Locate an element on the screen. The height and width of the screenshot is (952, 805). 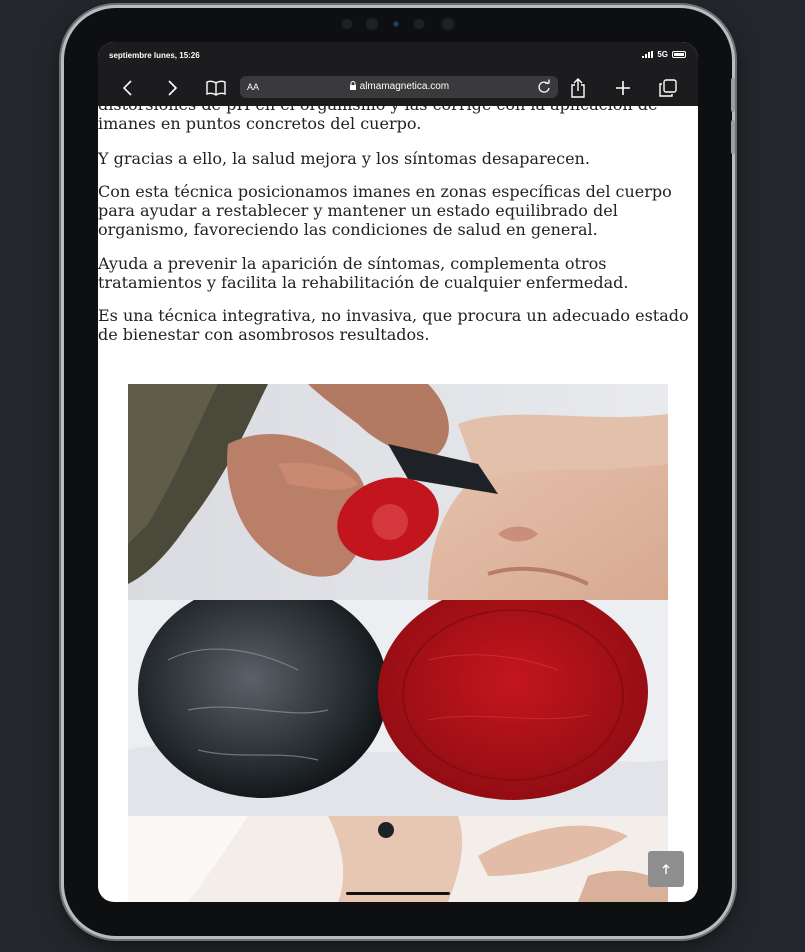
tabs-icon is located at coordinates (668, 88).